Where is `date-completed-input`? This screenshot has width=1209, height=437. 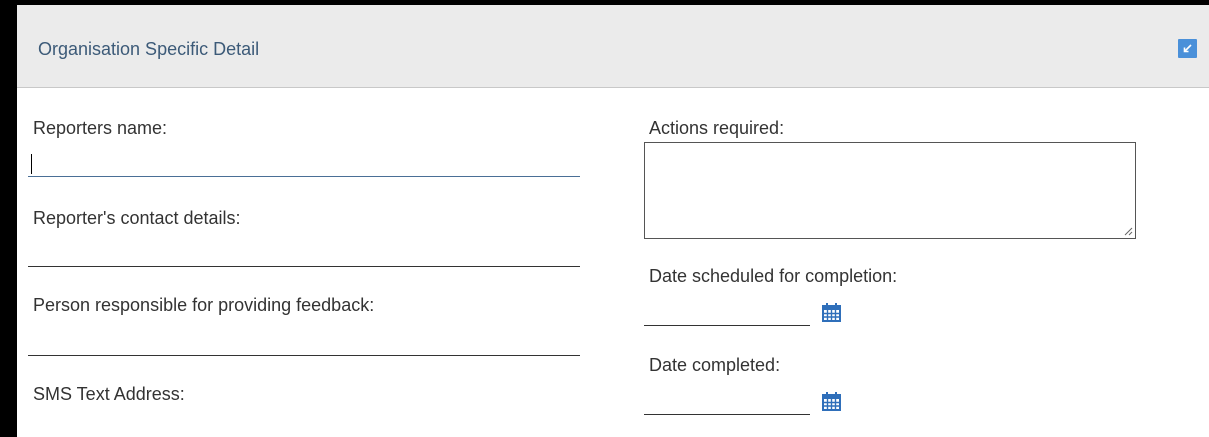
date-completed-input is located at coordinates (727, 402).